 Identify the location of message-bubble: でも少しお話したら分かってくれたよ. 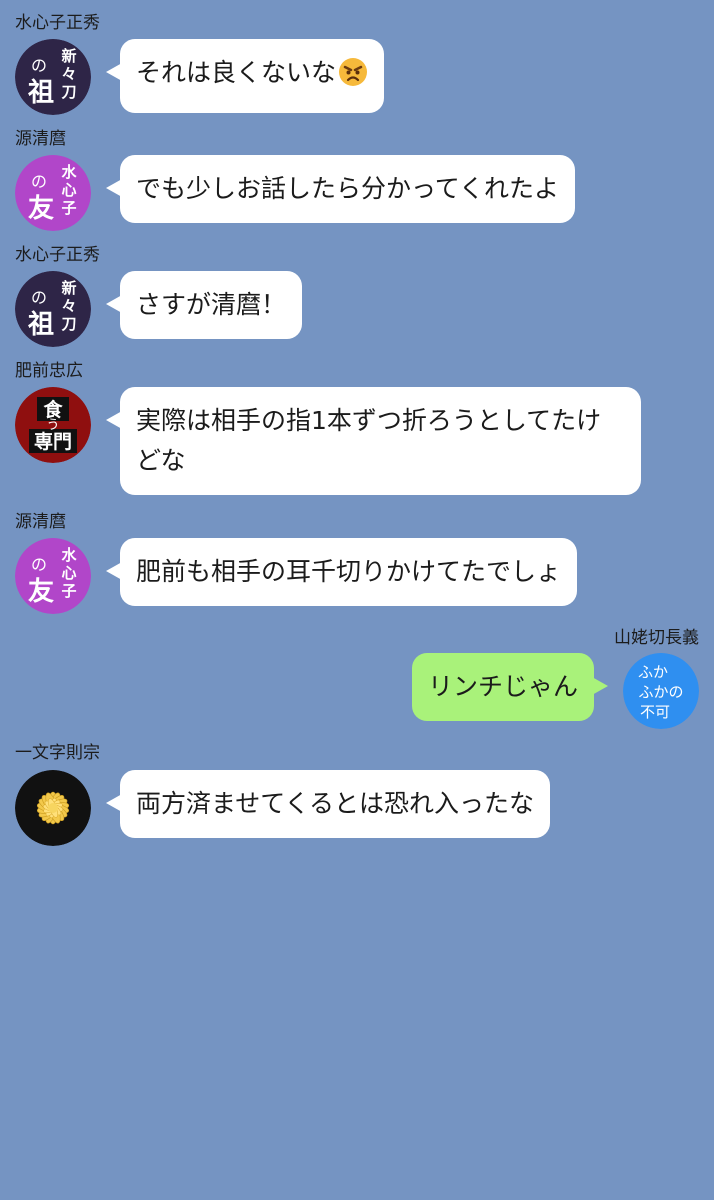
(340, 189).